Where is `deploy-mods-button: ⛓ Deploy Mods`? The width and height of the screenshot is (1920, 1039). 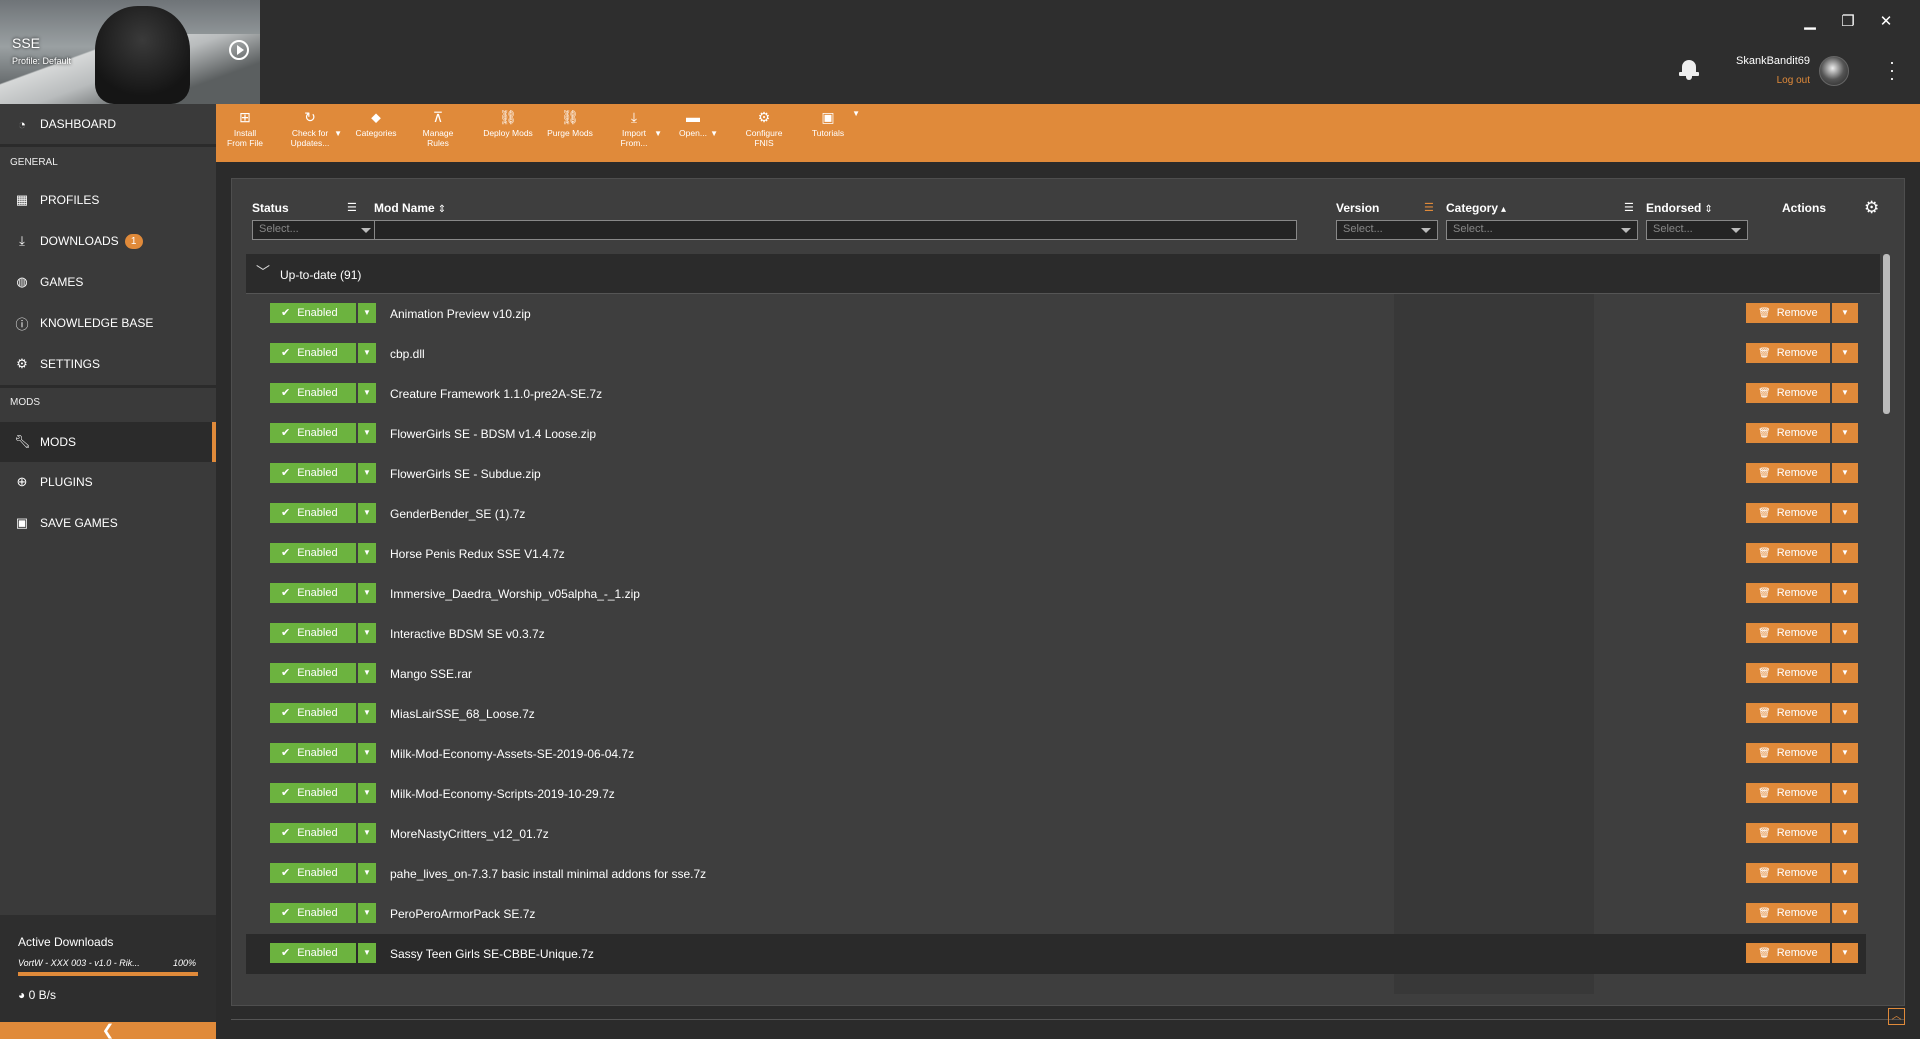
deploy-mods-button: ⛓ Deploy Mods is located at coordinates (508, 134).